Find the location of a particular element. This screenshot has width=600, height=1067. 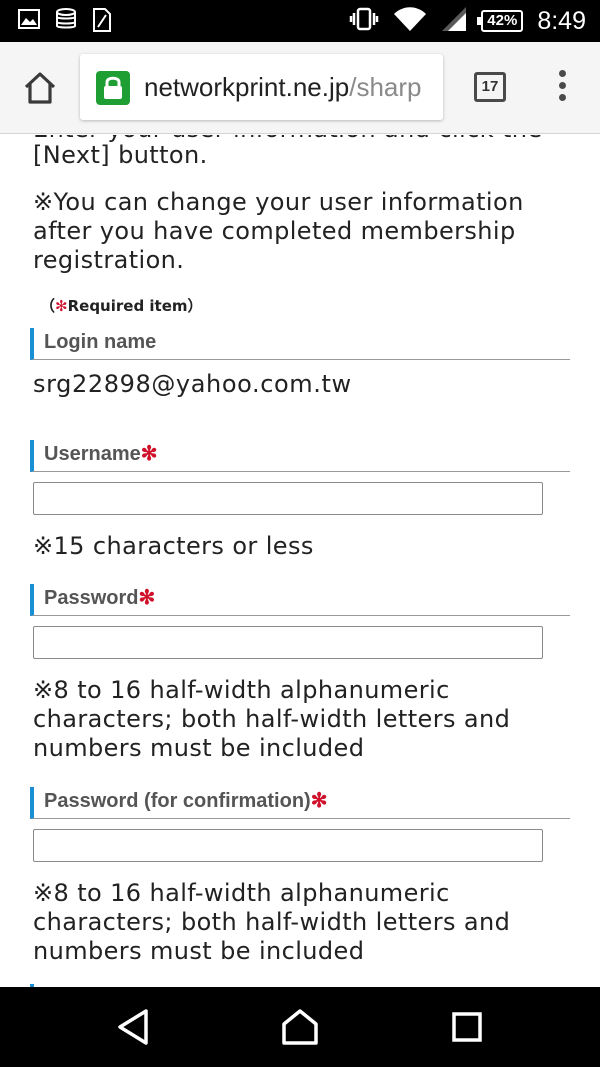

recents-button is located at coordinates (467, 1027).